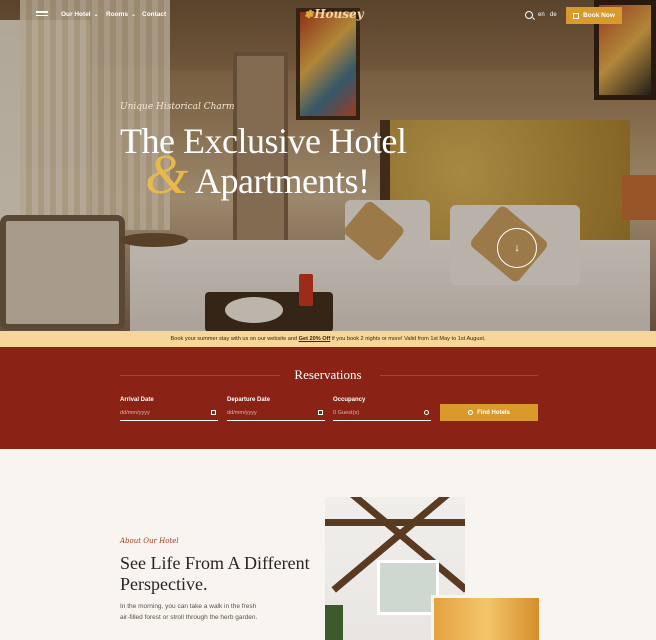 This screenshot has height=640, width=656. What do you see at coordinates (459, 375) in the screenshot?
I see `divider` at bounding box center [459, 375].